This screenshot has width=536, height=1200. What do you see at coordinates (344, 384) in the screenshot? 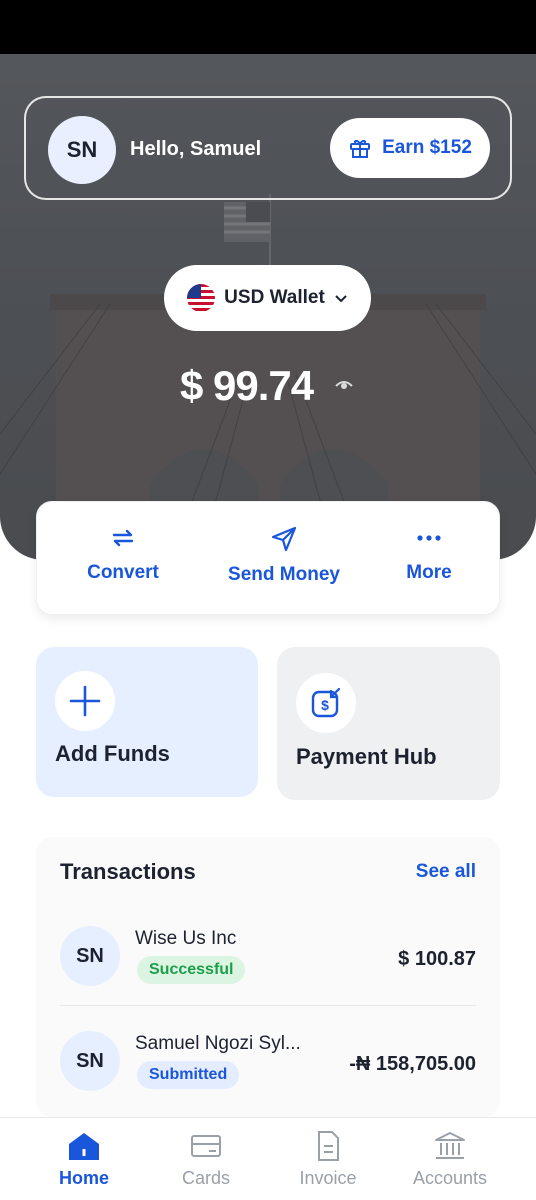
I see `eye-toggle-icon` at bounding box center [344, 384].